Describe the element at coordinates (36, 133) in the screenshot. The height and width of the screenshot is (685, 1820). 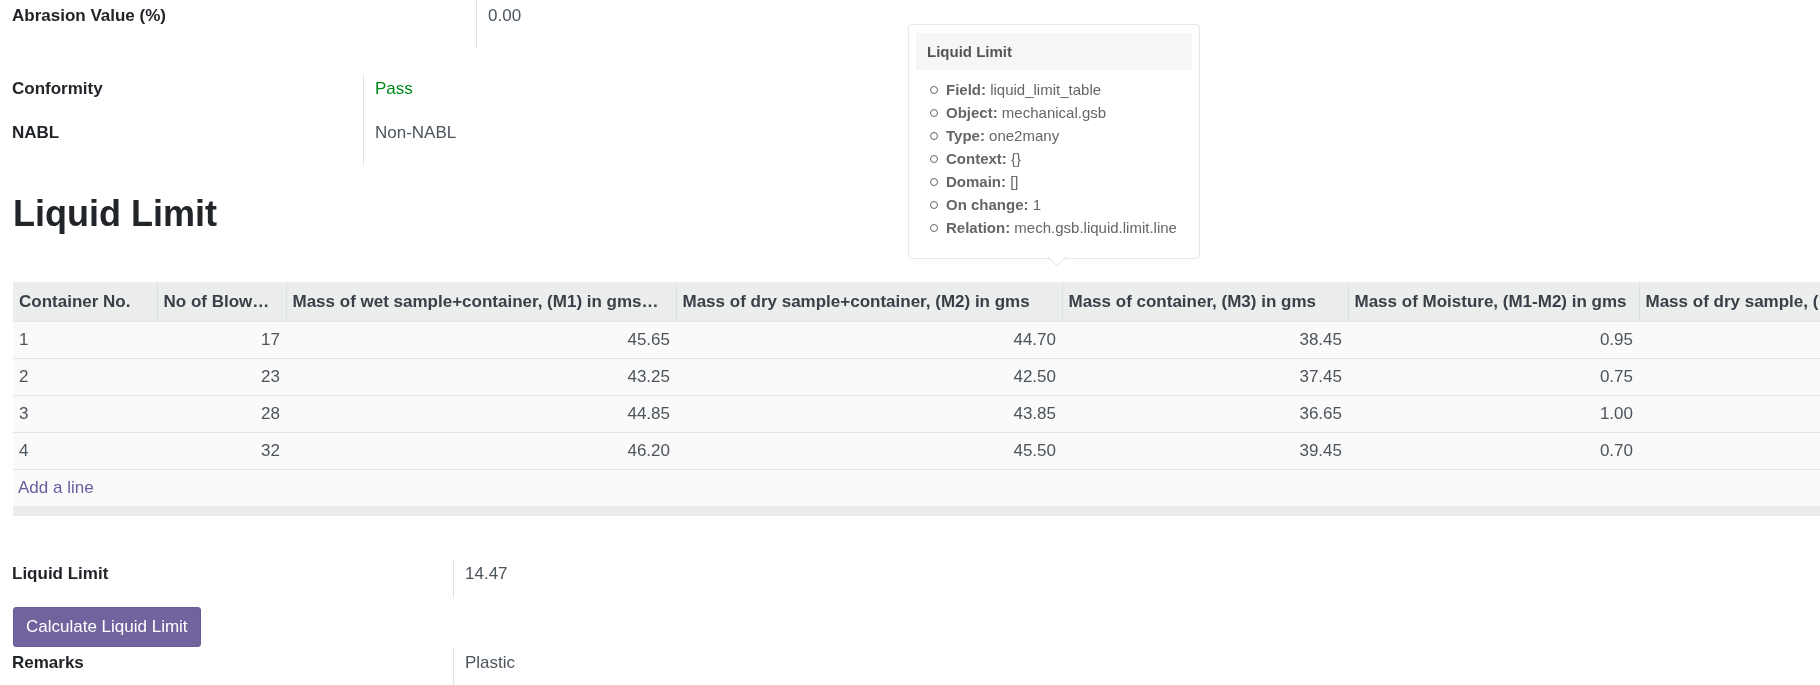
I see `field-label: NABL` at that location.